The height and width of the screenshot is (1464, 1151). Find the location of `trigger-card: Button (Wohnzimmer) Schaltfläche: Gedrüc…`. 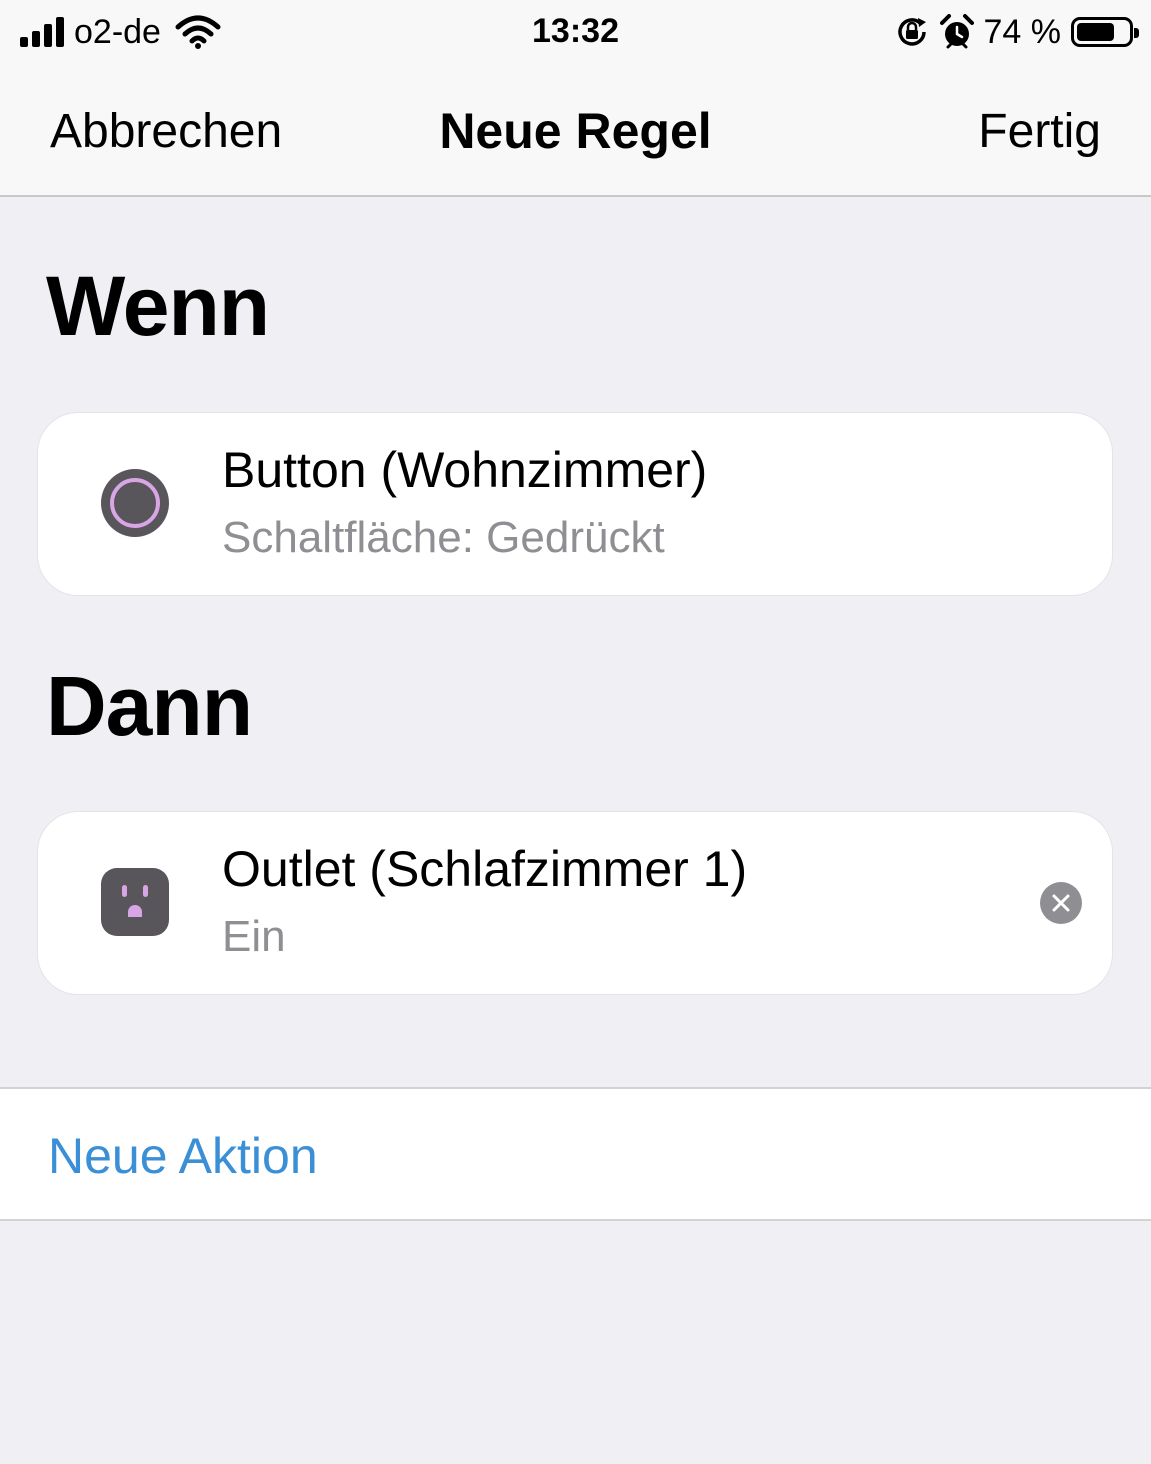

trigger-card: Button (Wohnzimmer) Schaltfläche: Gedrüc… is located at coordinates (575, 504).